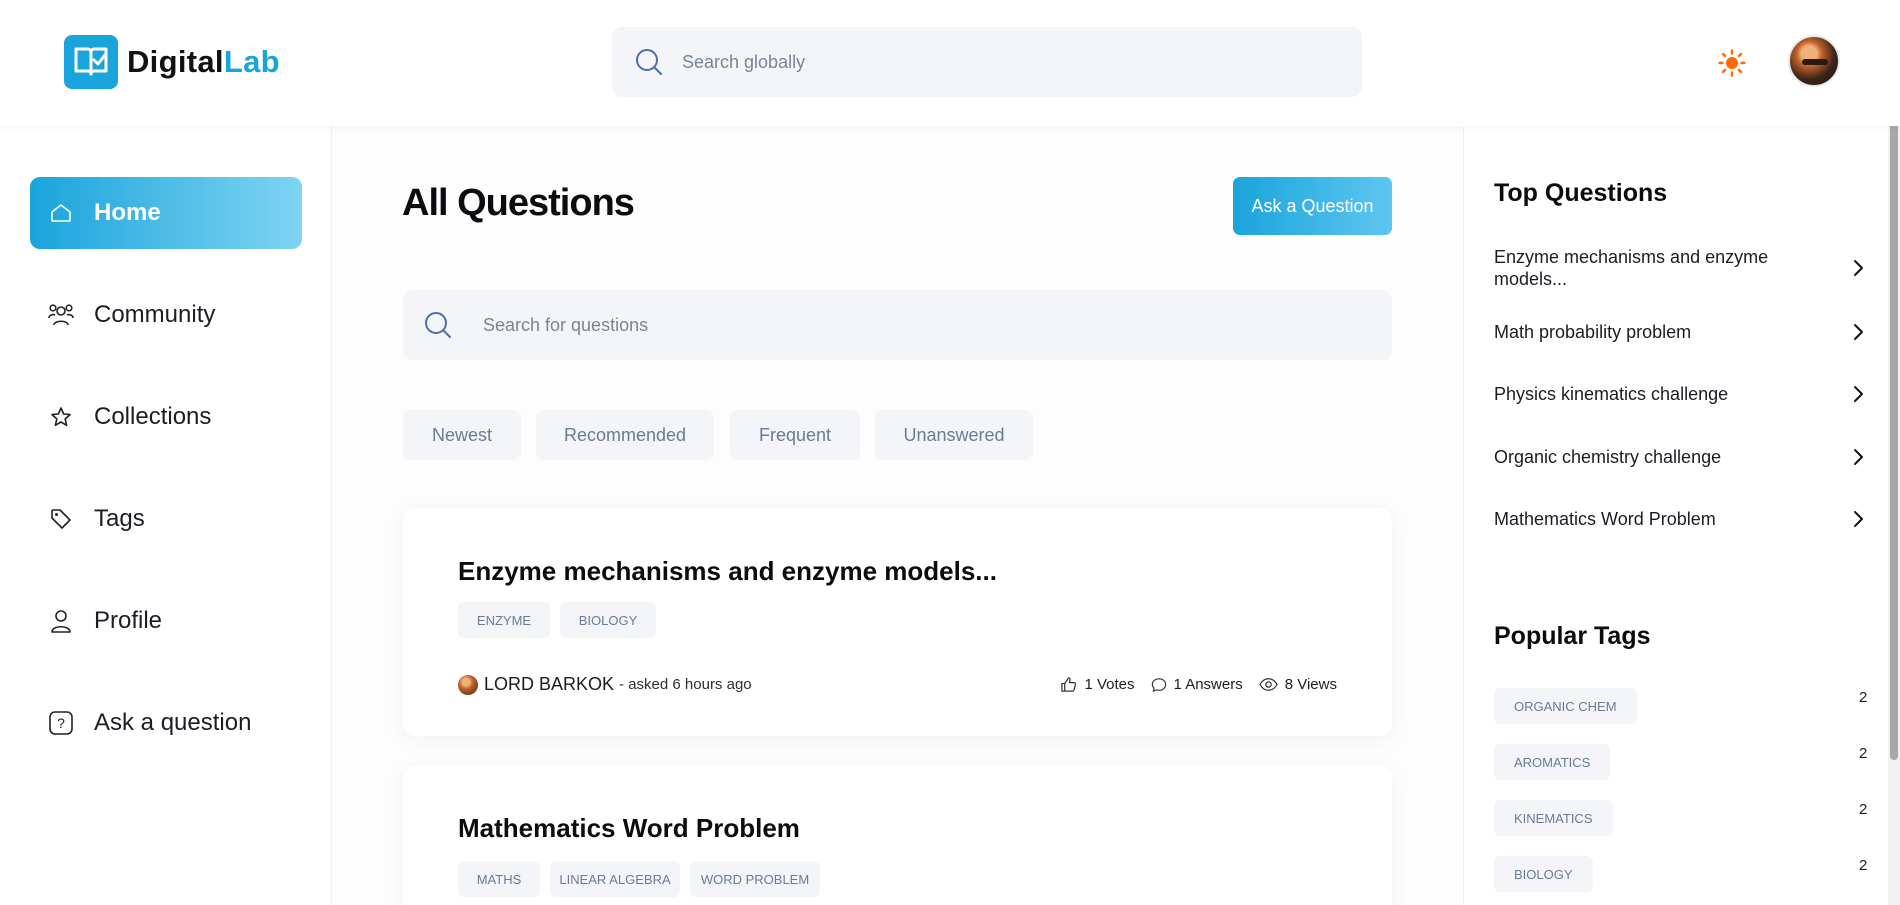 Image resolution: width=1900 pixels, height=905 pixels. Describe the element at coordinates (499, 879) in the screenshot. I see `question-tag: MATHS` at that location.